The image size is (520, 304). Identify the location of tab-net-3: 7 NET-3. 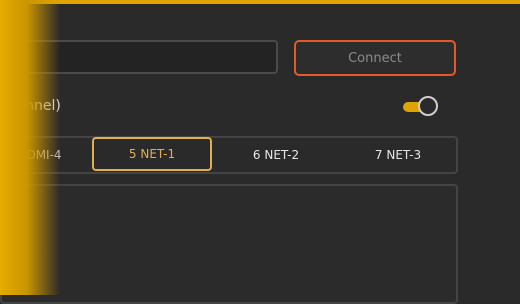
(398, 155).